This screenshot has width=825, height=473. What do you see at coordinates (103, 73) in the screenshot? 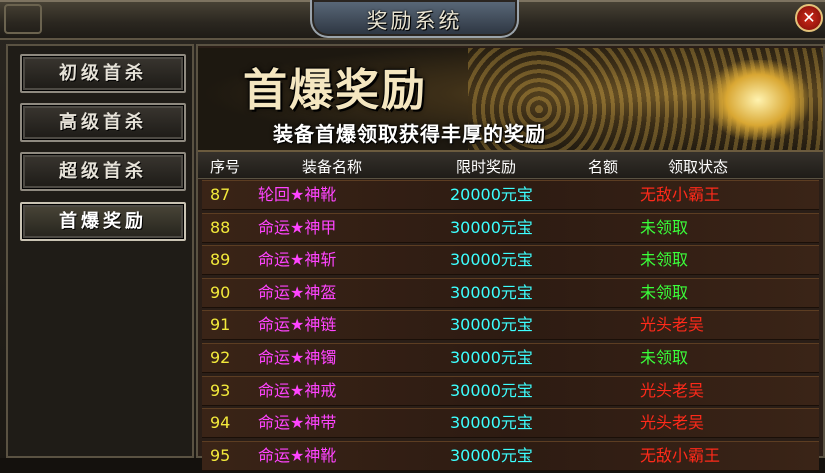
I see `sidebar-item-basic-first-kill: 初级首杀` at bounding box center [103, 73].